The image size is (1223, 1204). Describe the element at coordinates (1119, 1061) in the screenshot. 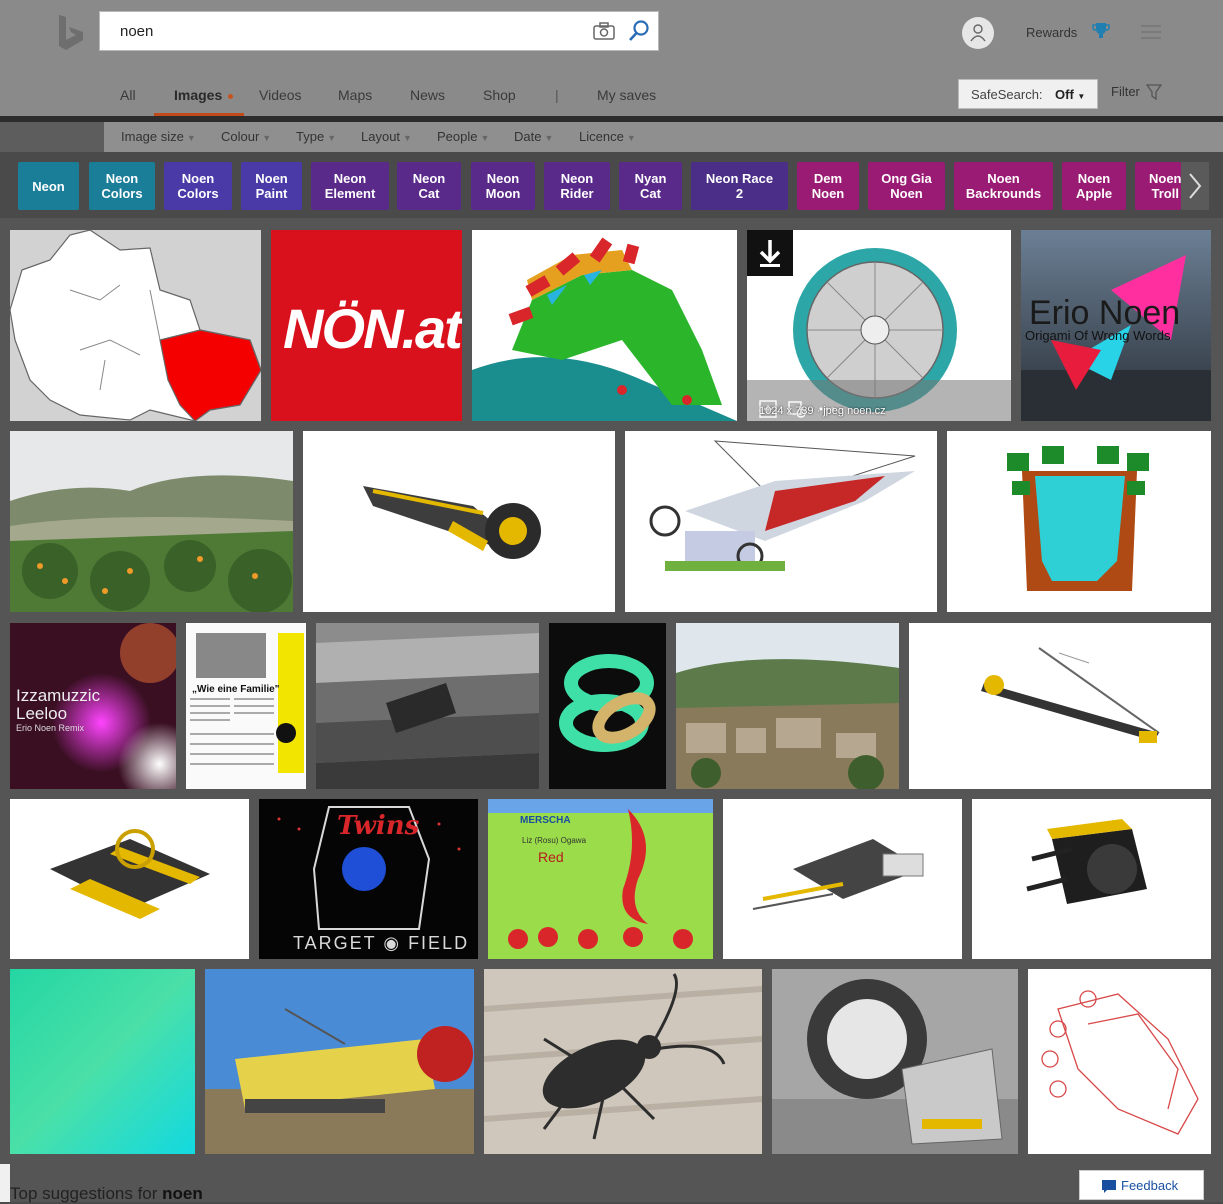

I see `image-tile-bucket-sketch` at that location.